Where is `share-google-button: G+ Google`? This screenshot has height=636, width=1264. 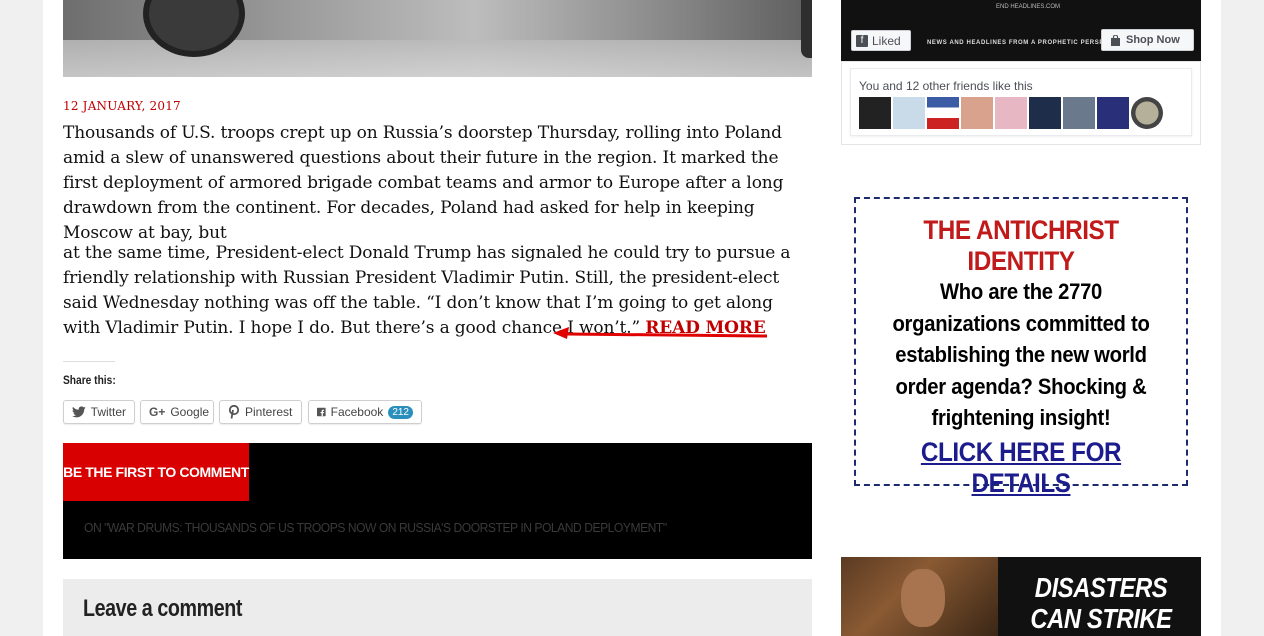
share-google-button: G+ Google is located at coordinates (177, 412).